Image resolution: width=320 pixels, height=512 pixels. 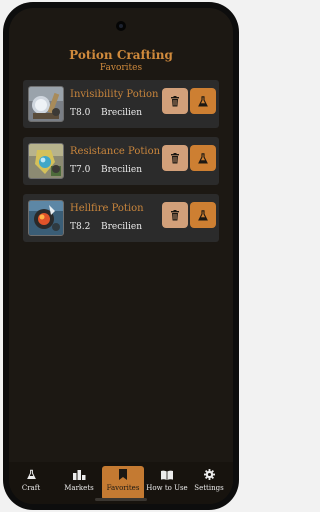 I want to click on nav-label: Markets, so click(x=79, y=488).